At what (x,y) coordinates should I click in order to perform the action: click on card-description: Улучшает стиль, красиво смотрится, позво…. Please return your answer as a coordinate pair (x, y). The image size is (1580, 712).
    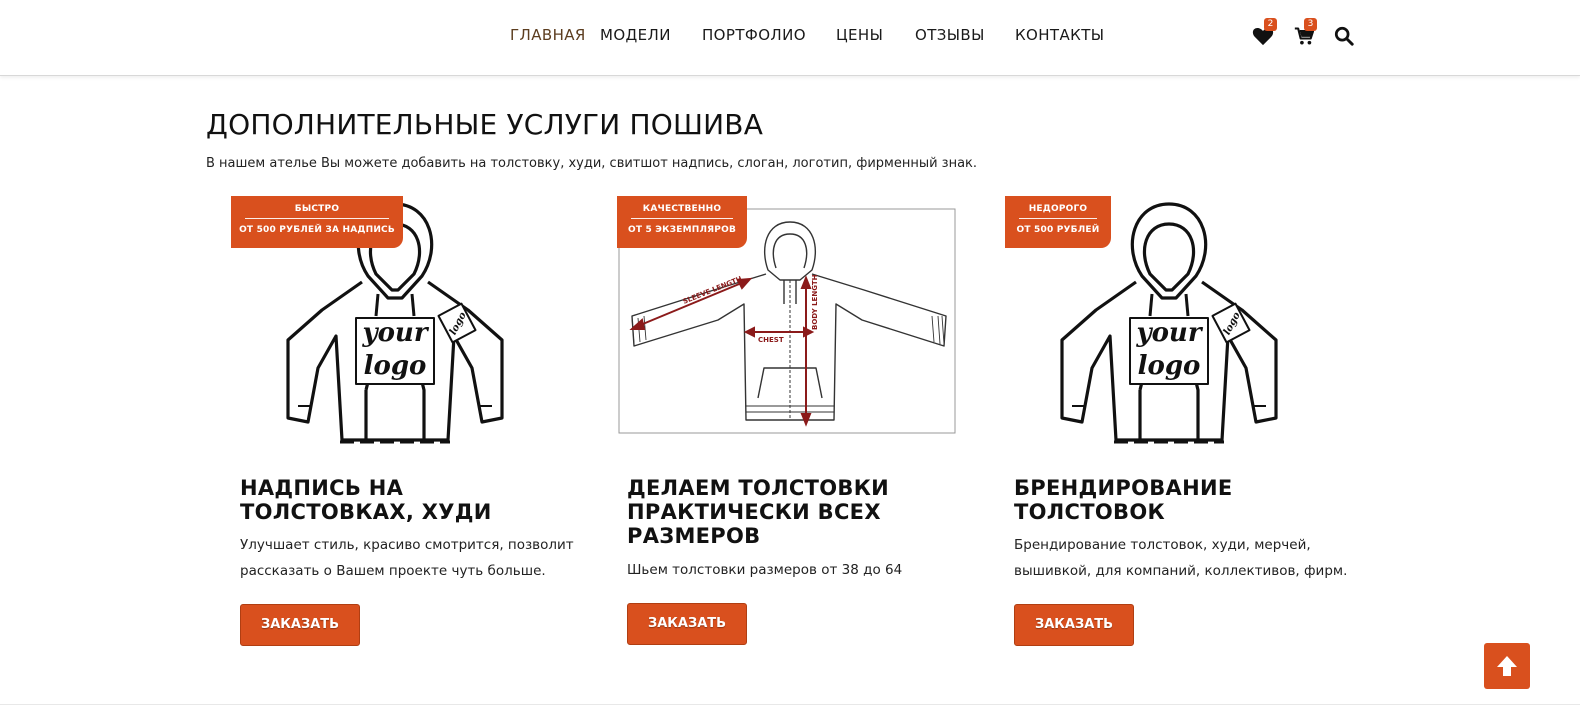
    Looking at the image, I should click on (407, 558).